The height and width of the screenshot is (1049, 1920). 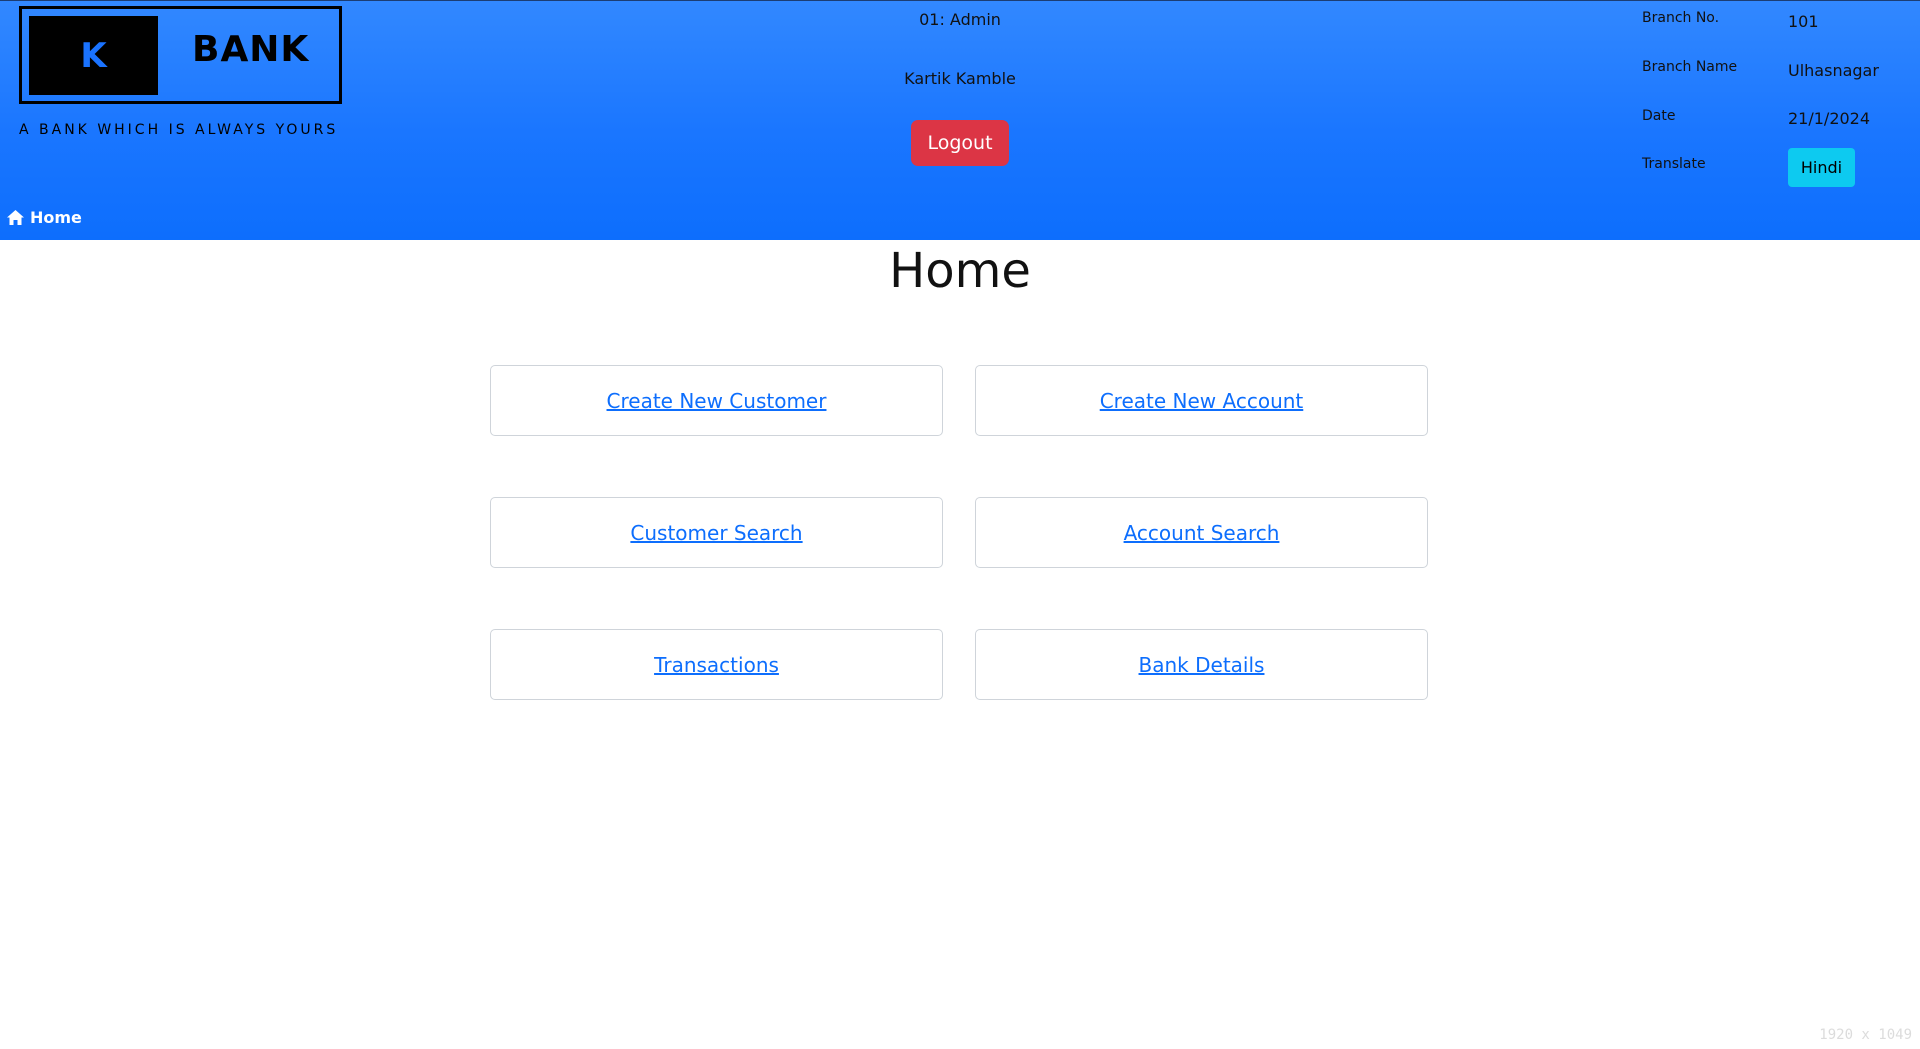 What do you see at coordinates (1674, 164) in the screenshot?
I see `translate-label: Translate` at bounding box center [1674, 164].